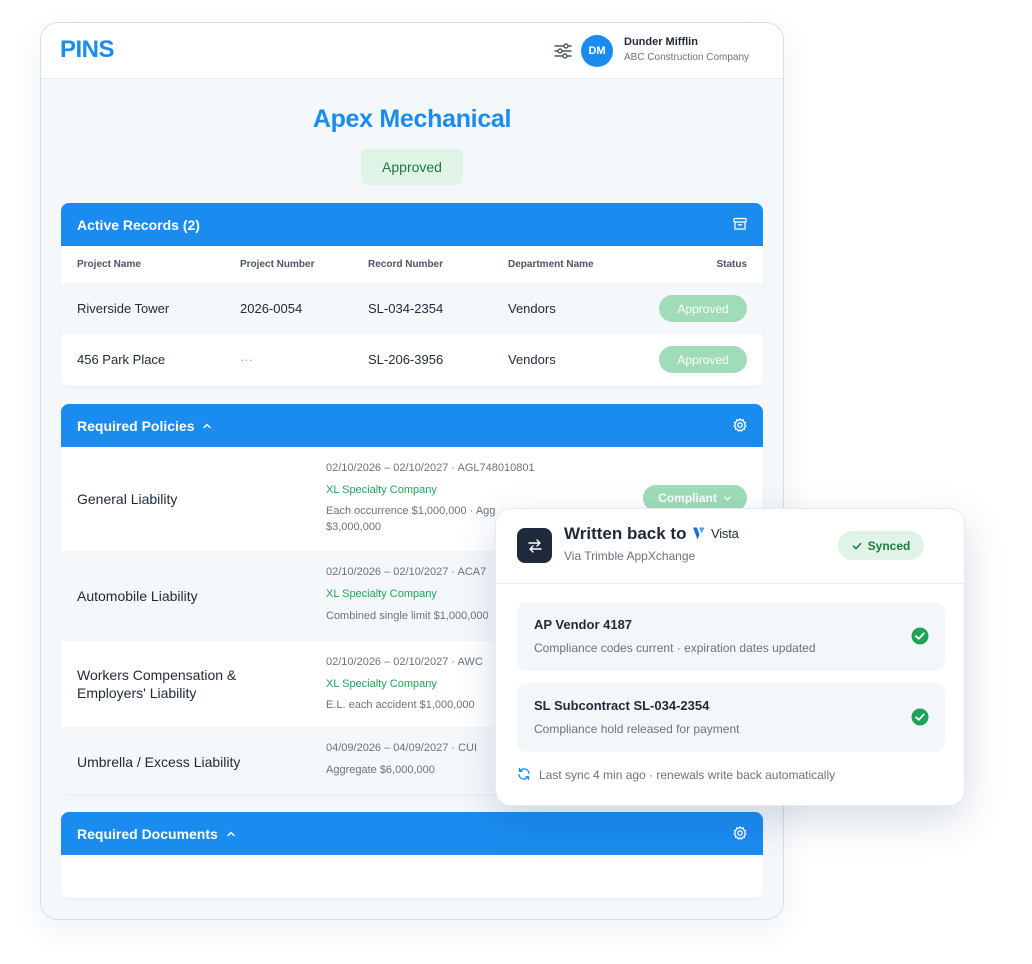 Image resolution: width=1032 pixels, height=964 pixels. Describe the element at coordinates (406, 572) in the screenshot. I see `policy-dates: 02/10/2026 – 02/10/2027 · ACA7` at that location.